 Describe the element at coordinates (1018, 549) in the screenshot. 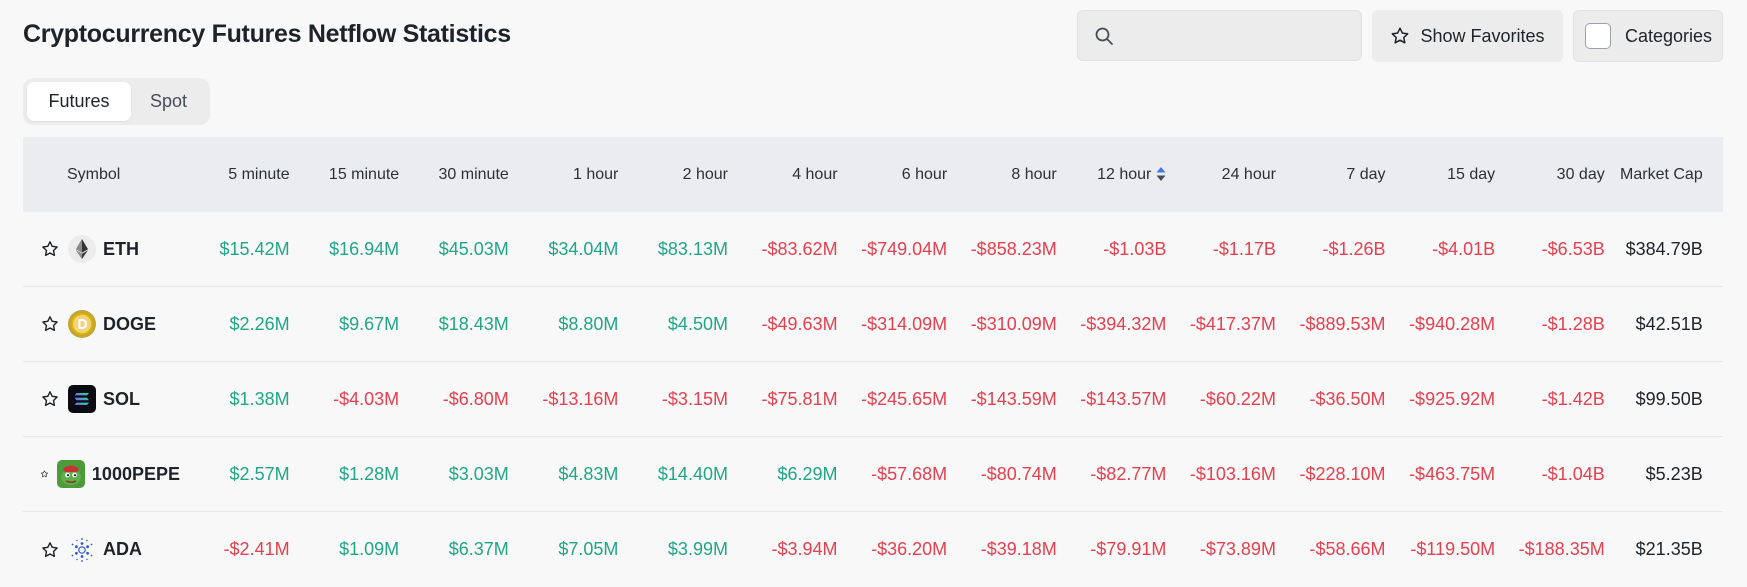

I see `netflow-8-hour: -$39.18M` at that location.